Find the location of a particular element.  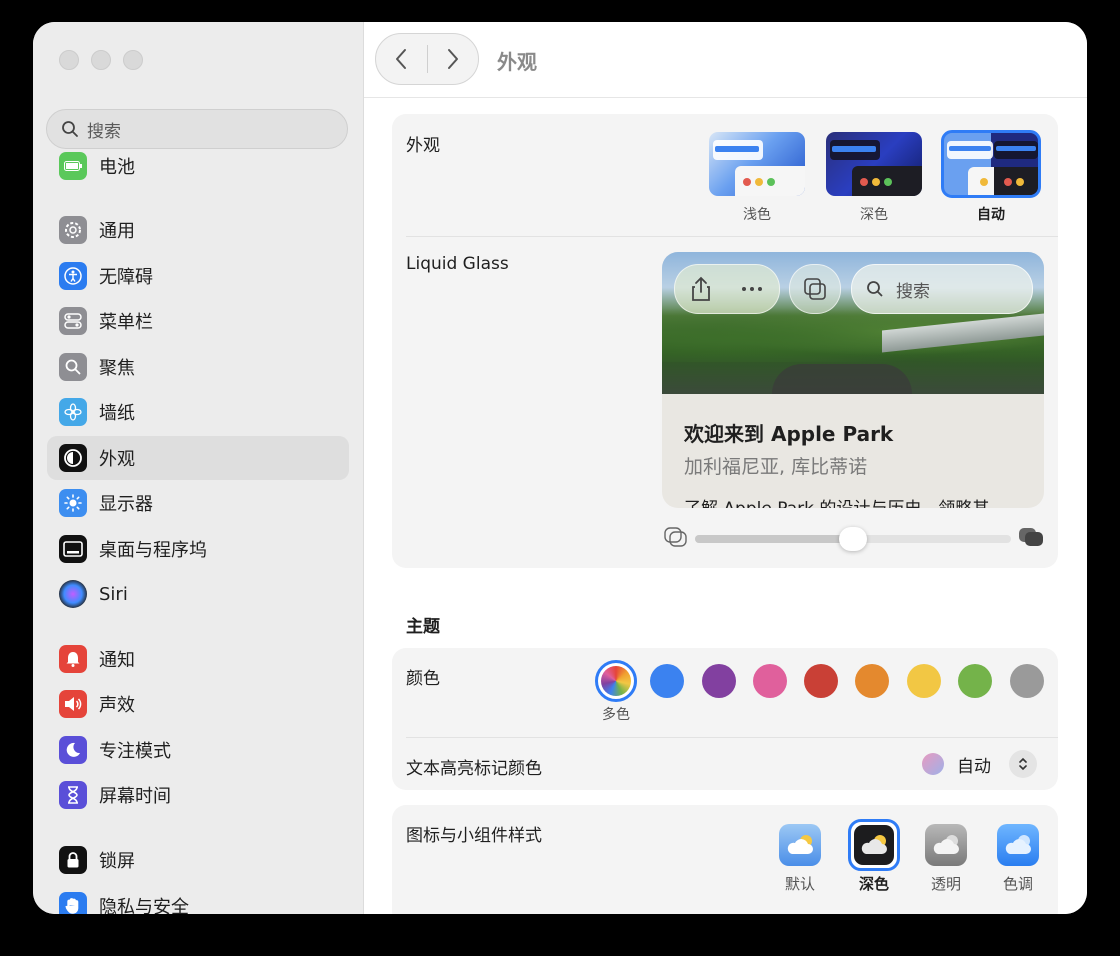

history-navigation is located at coordinates (427, 59).